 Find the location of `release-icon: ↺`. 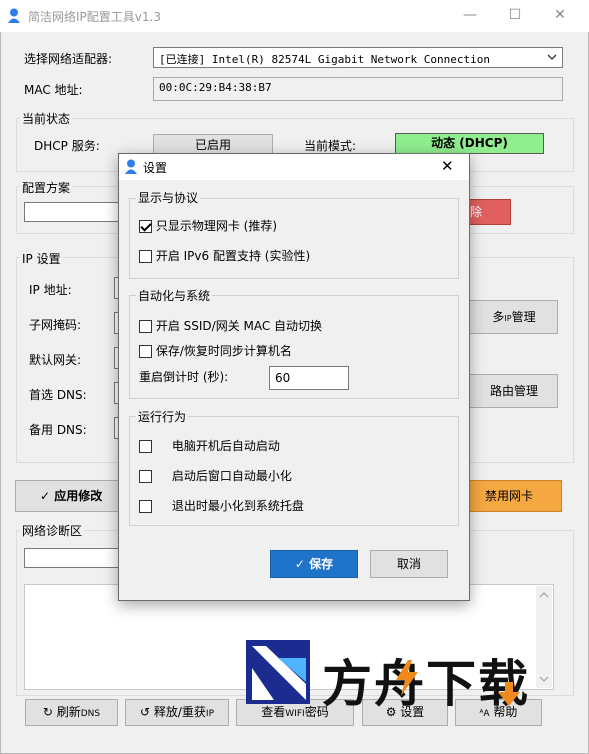

release-icon: ↺ is located at coordinates (145, 712).